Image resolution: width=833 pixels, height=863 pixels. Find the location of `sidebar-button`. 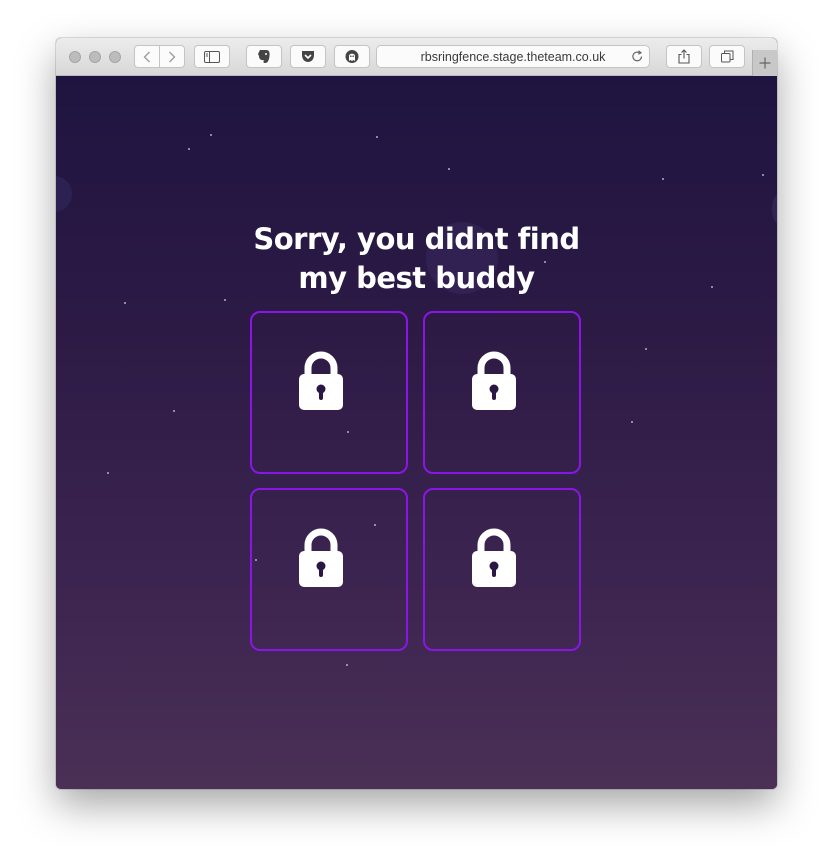

sidebar-button is located at coordinates (212, 56).